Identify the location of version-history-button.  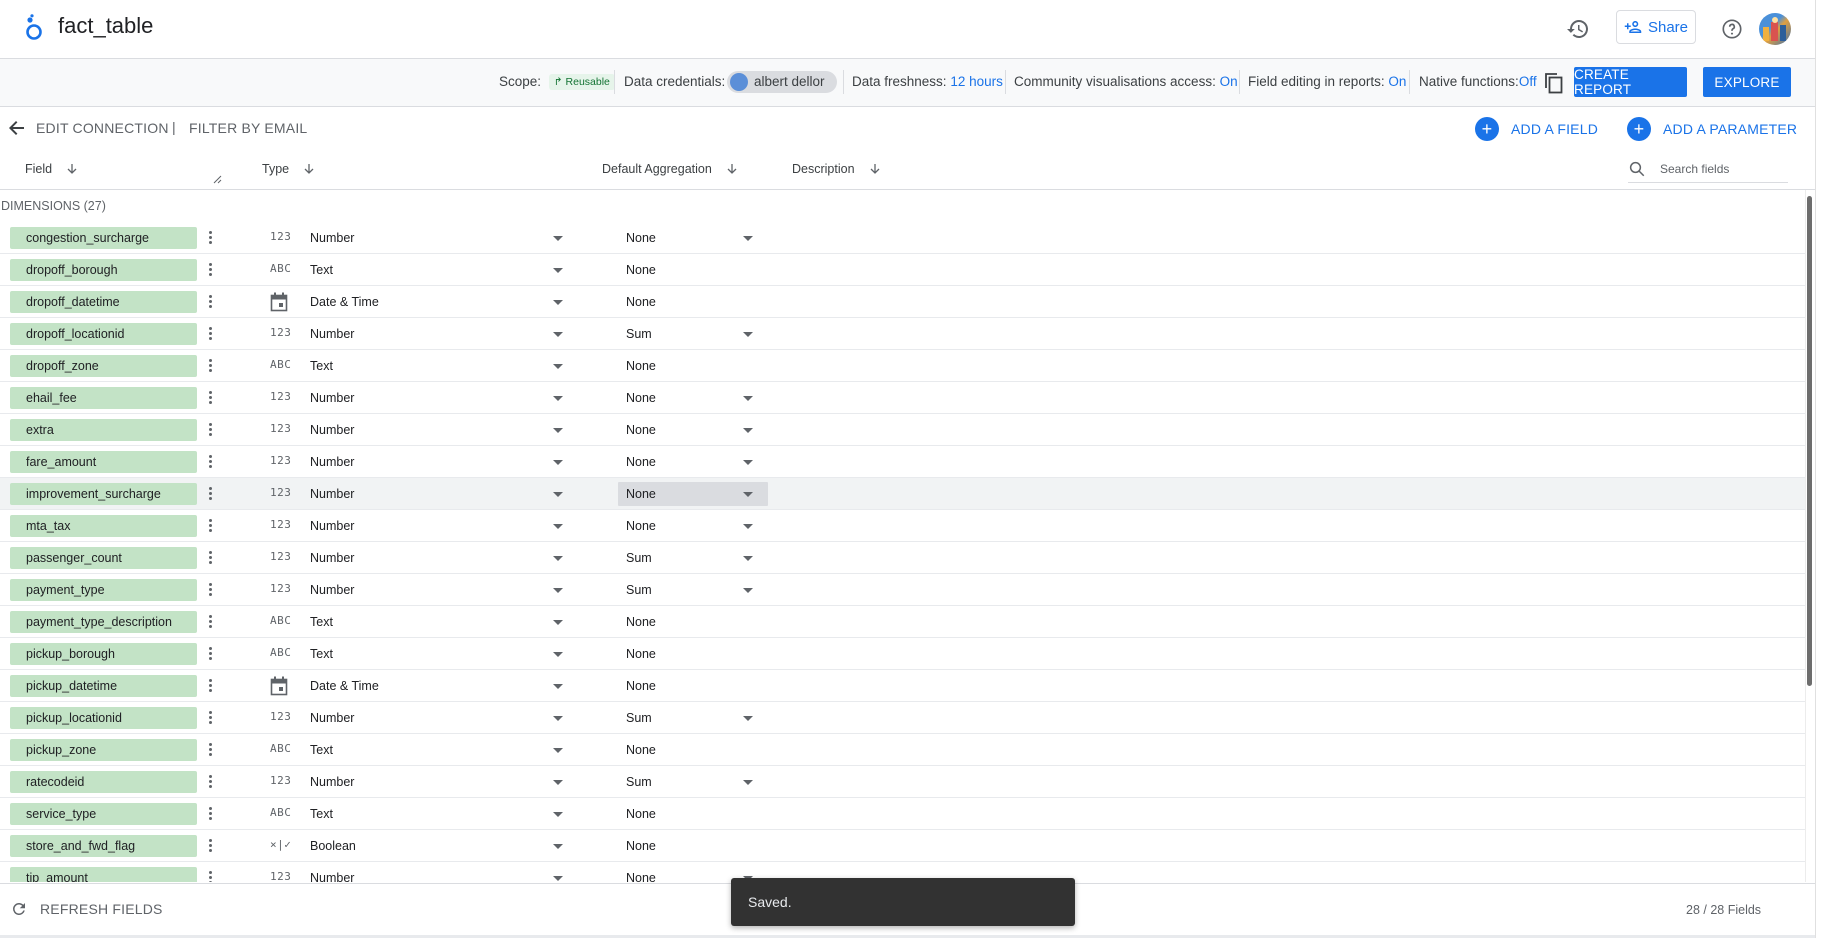
(1578, 29).